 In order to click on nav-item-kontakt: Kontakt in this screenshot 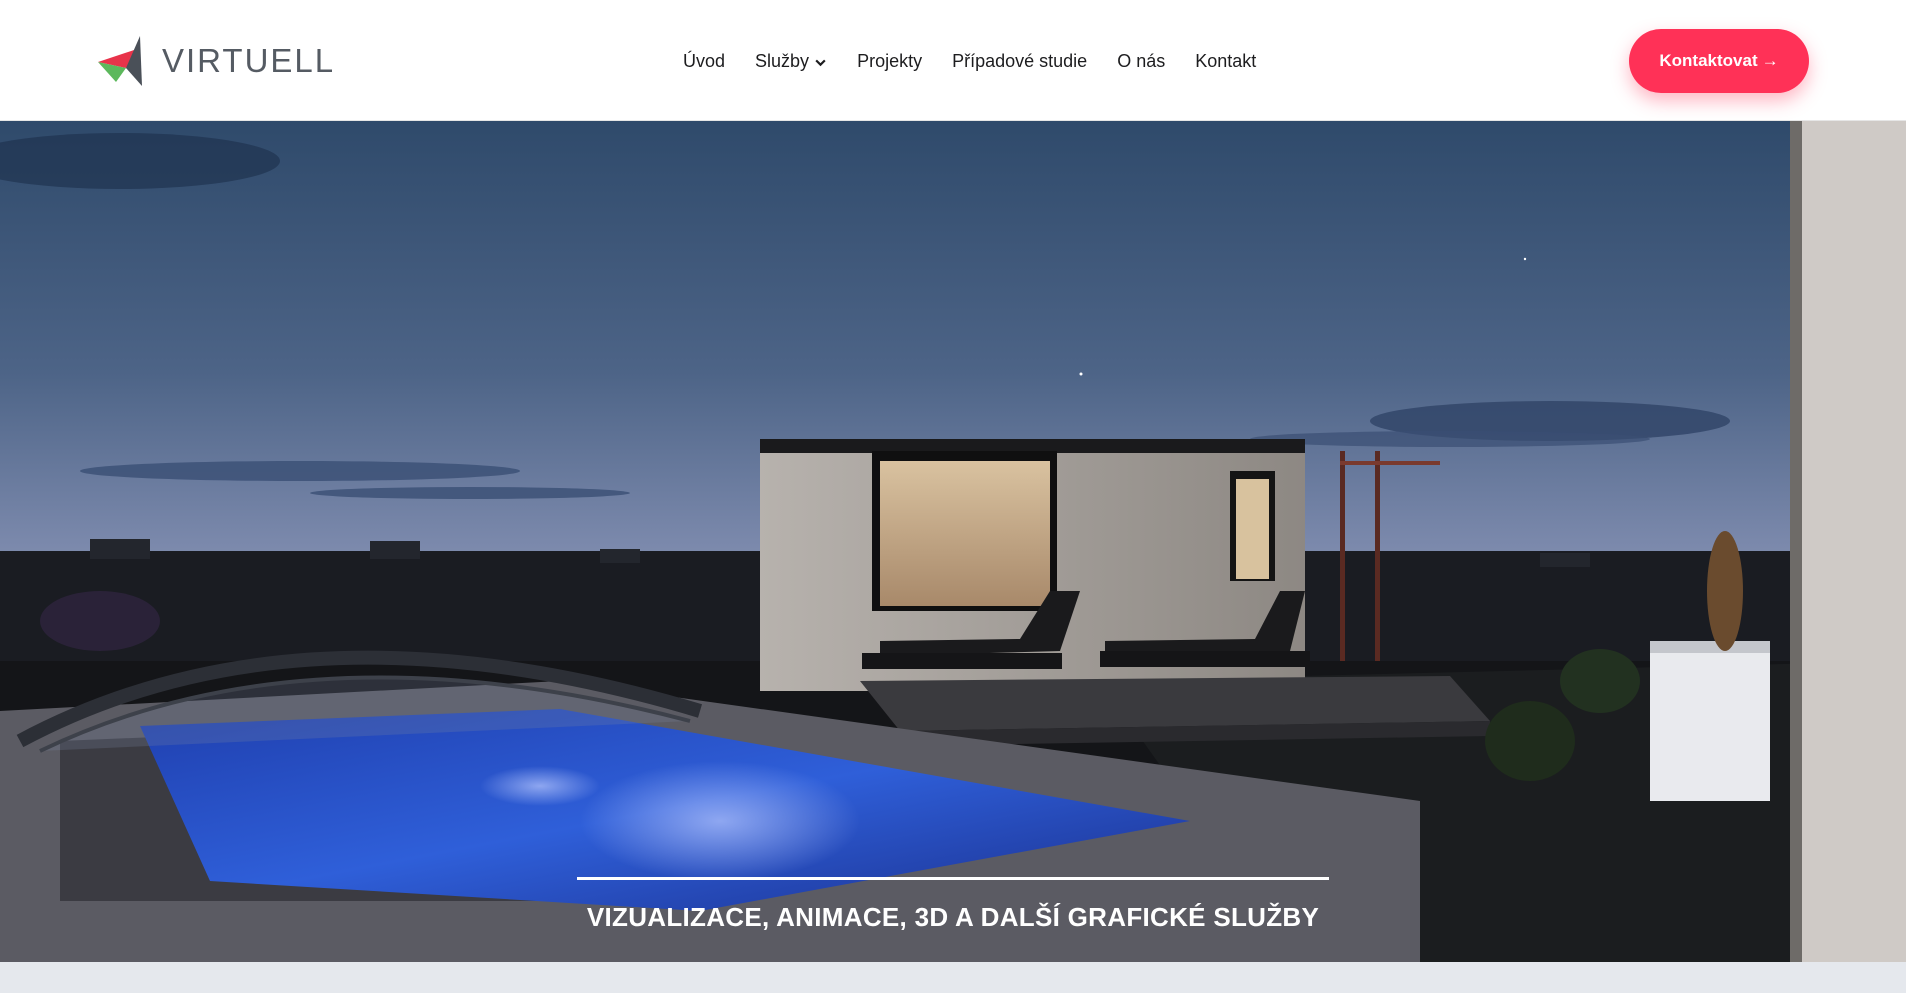, I will do `click(1225, 61)`.